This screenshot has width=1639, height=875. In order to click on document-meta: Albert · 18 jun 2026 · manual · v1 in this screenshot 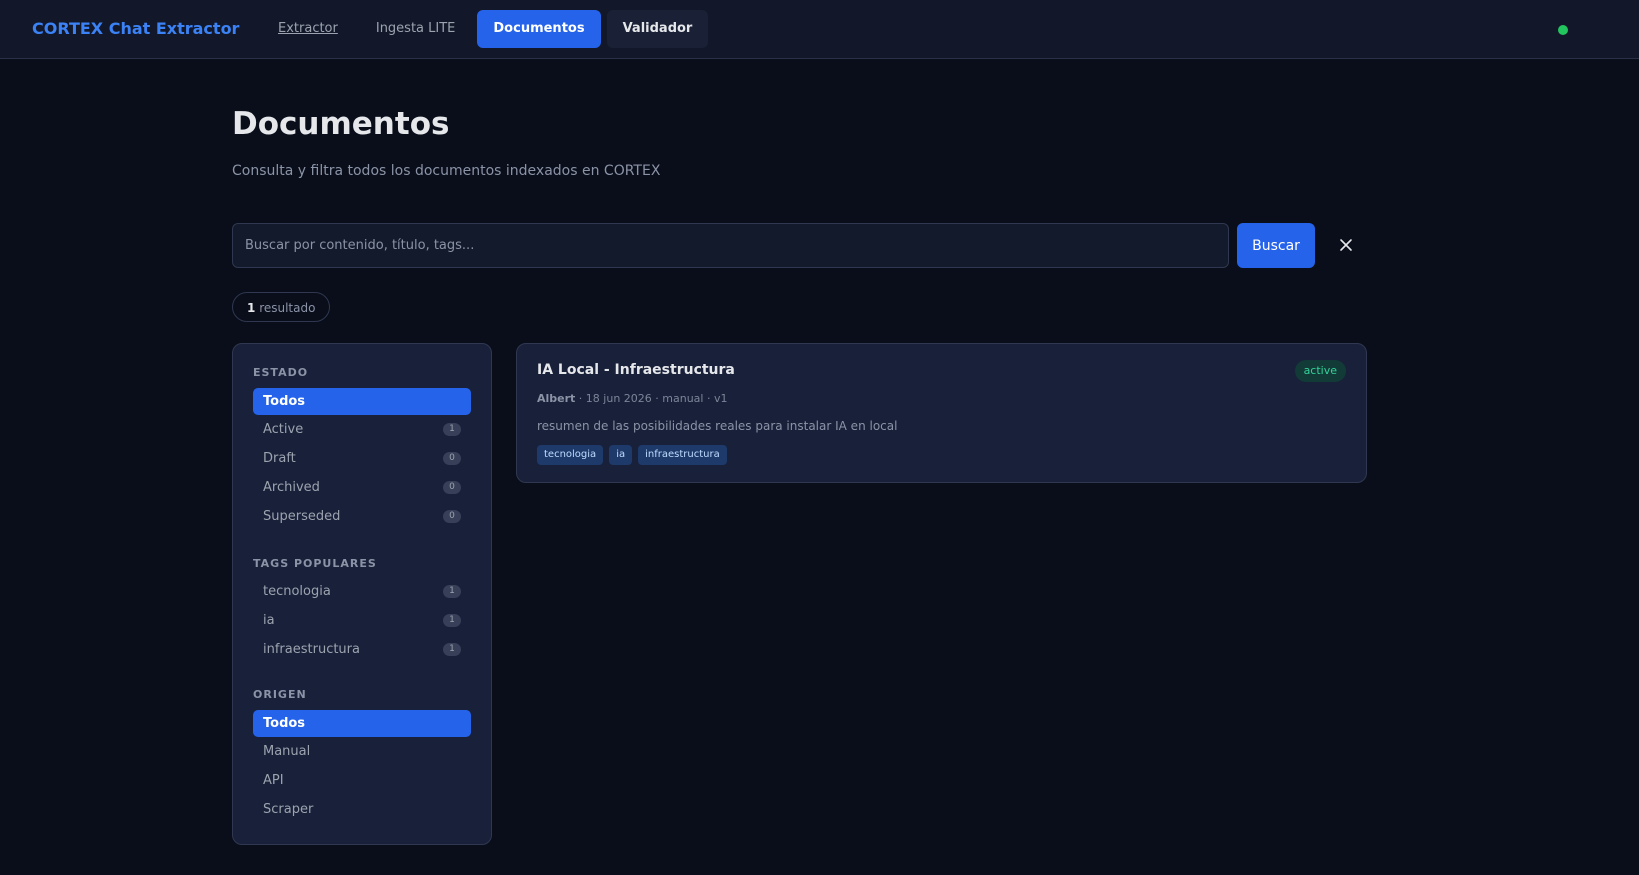, I will do `click(632, 398)`.